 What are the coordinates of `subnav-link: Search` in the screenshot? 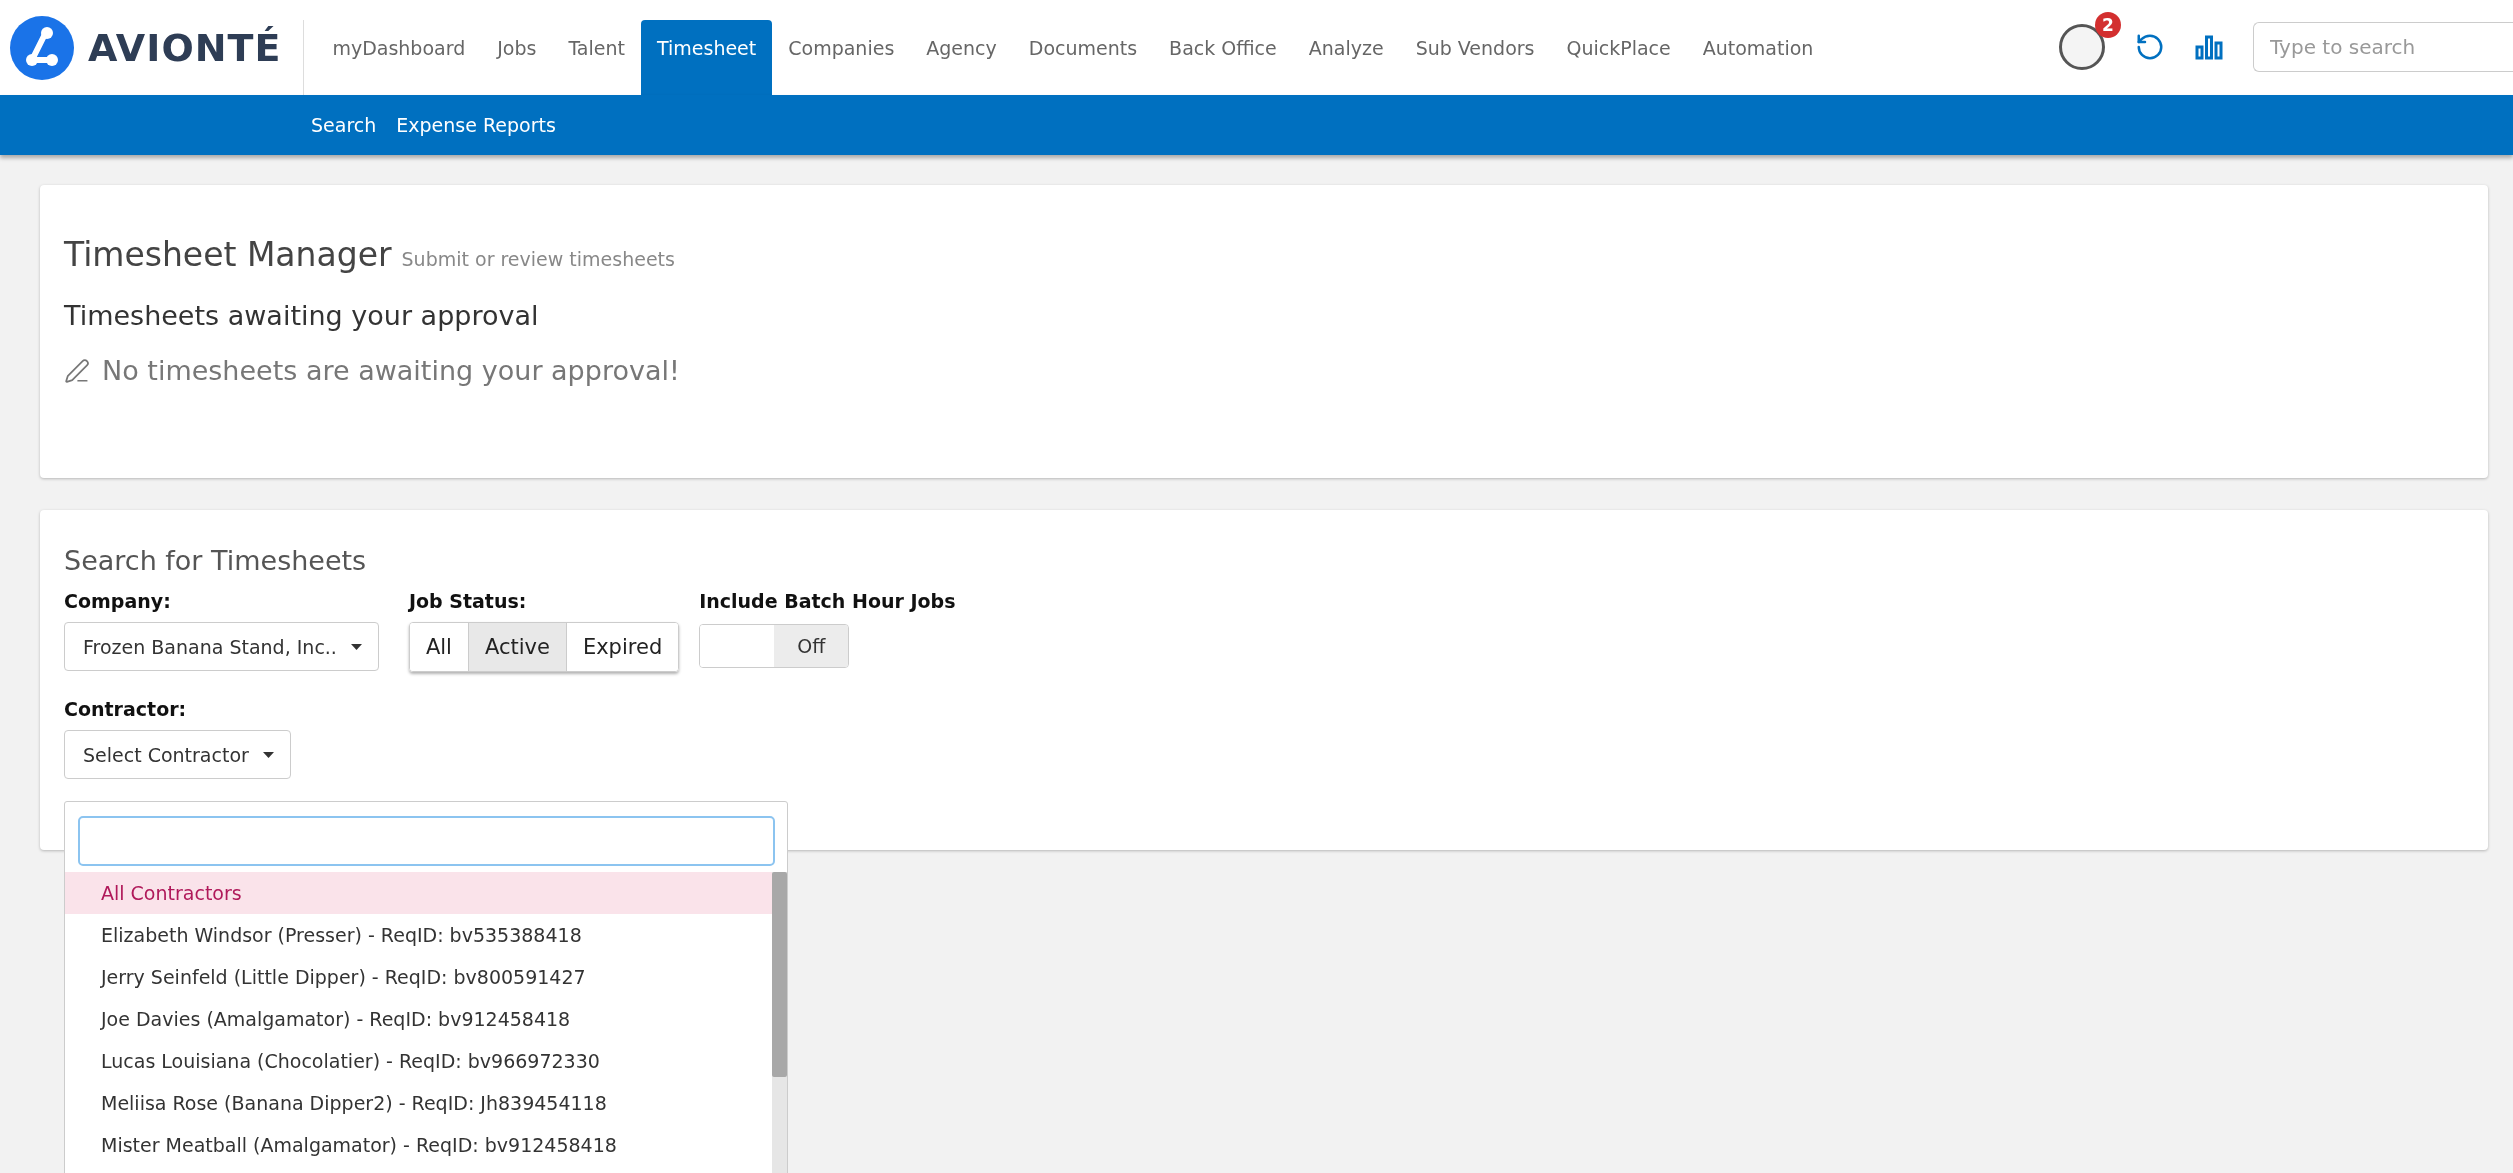 It's located at (344, 125).